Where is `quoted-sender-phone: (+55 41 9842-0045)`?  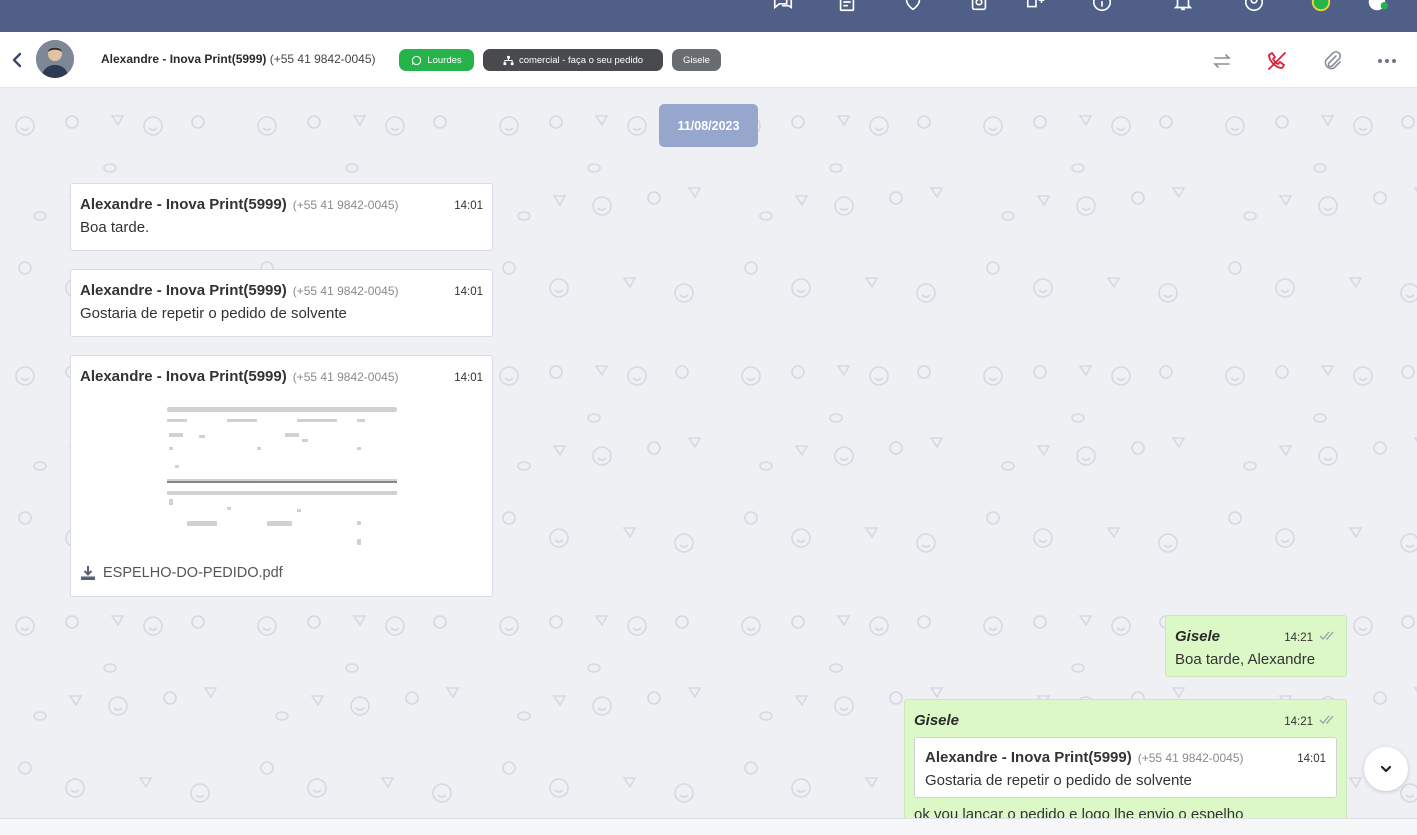 quoted-sender-phone: (+55 41 9842-0045) is located at coordinates (1190, 758).